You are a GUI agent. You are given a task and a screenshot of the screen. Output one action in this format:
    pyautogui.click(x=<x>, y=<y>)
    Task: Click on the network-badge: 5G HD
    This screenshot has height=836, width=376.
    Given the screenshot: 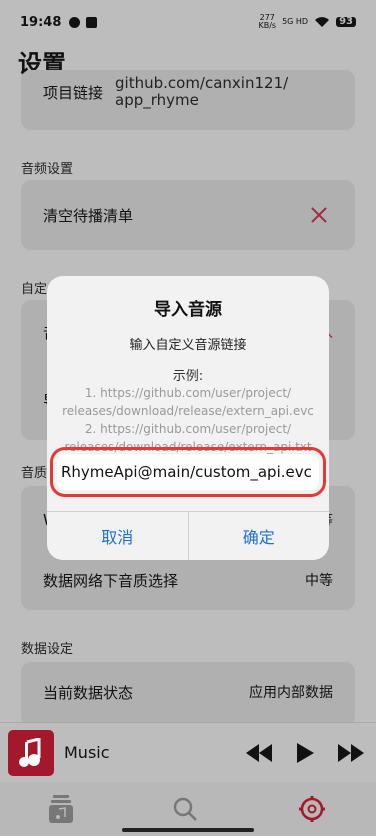 What is the action you would take?
    pyautogui.click(x=295, y=21)
    